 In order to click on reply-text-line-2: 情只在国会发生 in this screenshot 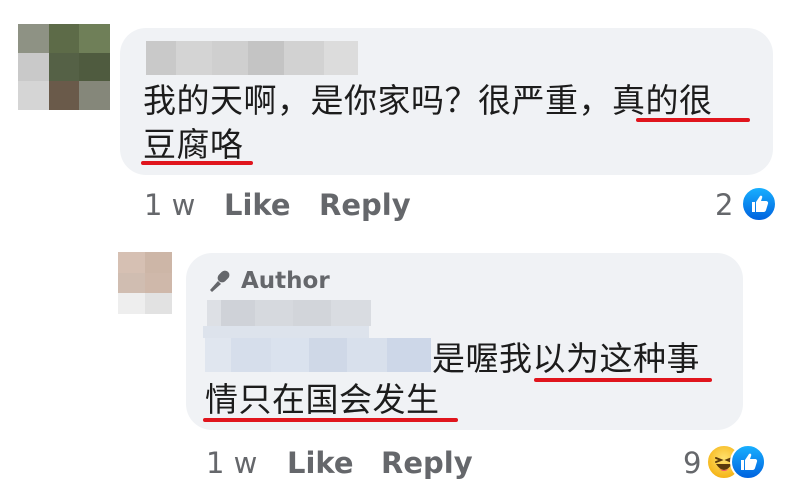, I will do `click(322, 399)`.